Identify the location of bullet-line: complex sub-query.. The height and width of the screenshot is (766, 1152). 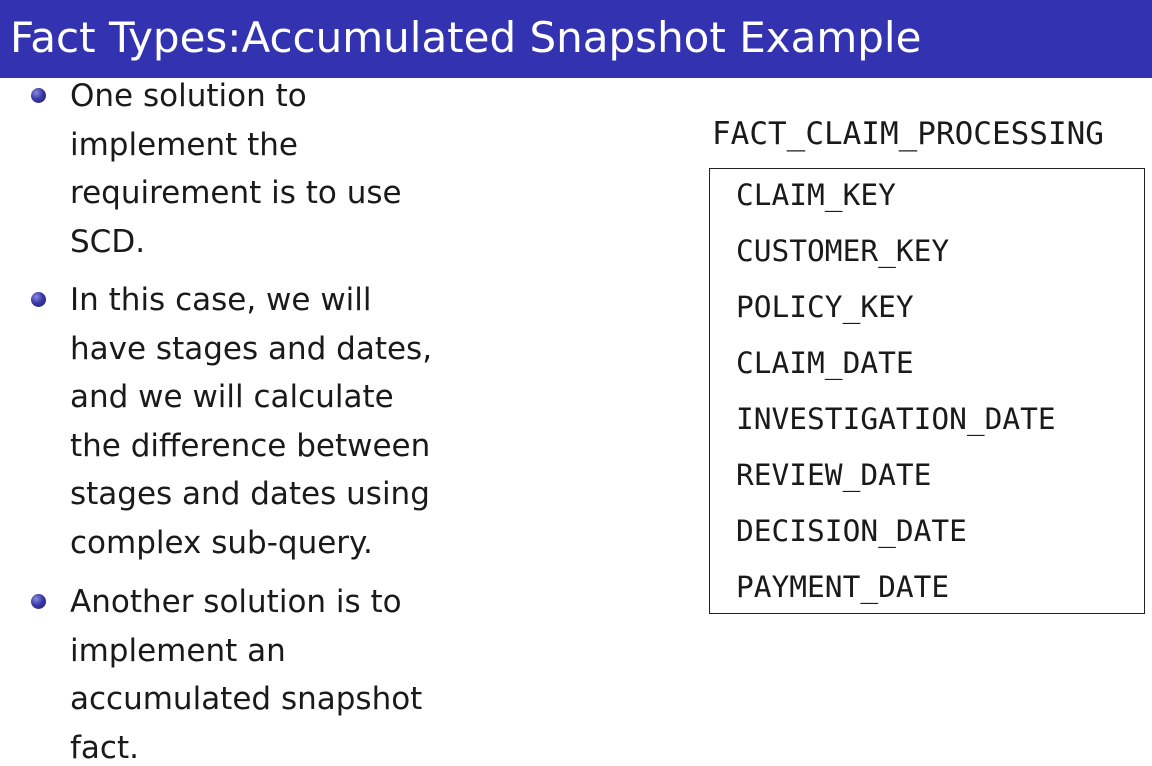
(221, 542).